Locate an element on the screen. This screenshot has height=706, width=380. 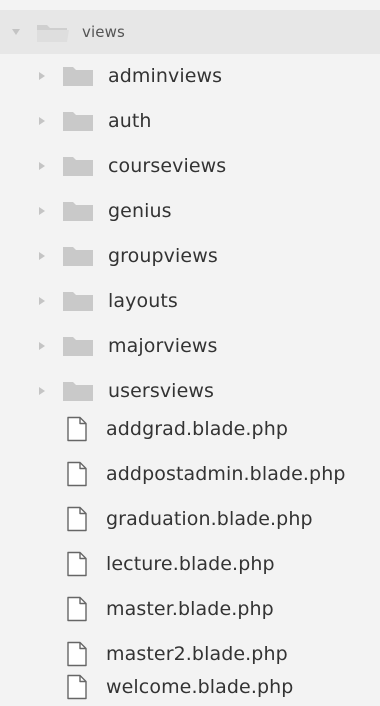
tree-file-addpostadmin: addpostadmin.blade.php is located at coordinates (190, 473).